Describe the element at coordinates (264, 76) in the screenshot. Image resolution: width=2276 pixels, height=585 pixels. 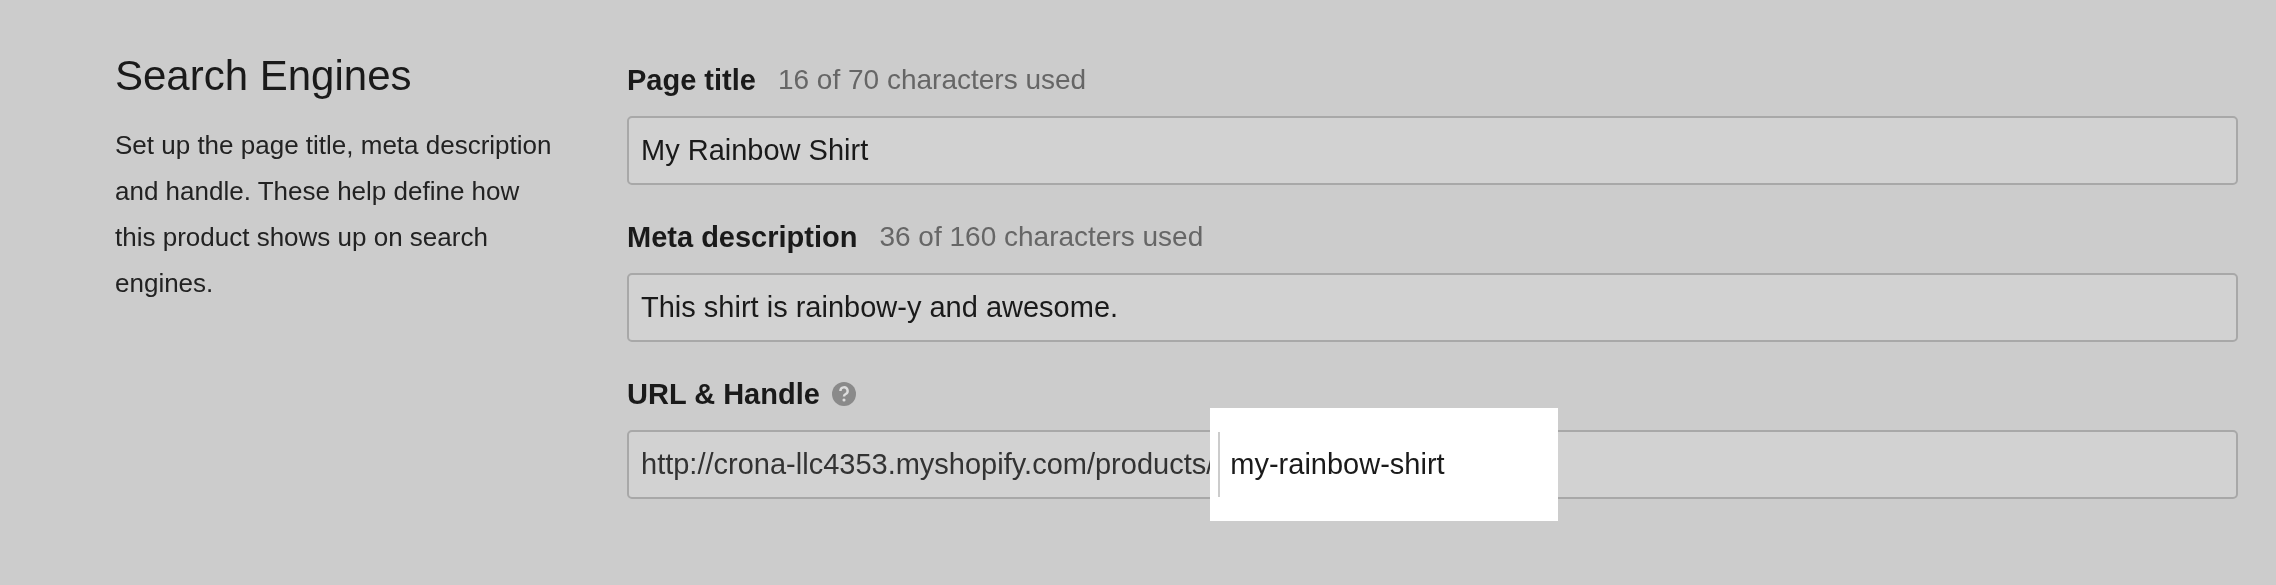
I see `section-title: Search Engines` at that location.